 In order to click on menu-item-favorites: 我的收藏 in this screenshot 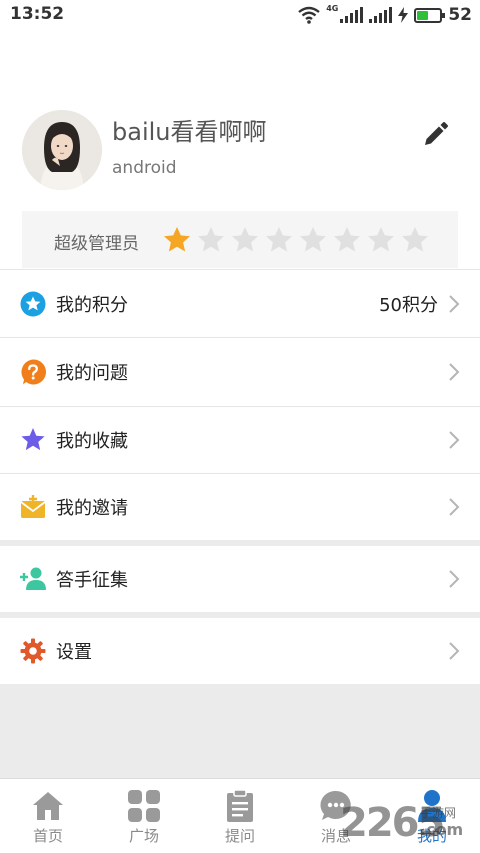, I will do `click(240, 439)`.